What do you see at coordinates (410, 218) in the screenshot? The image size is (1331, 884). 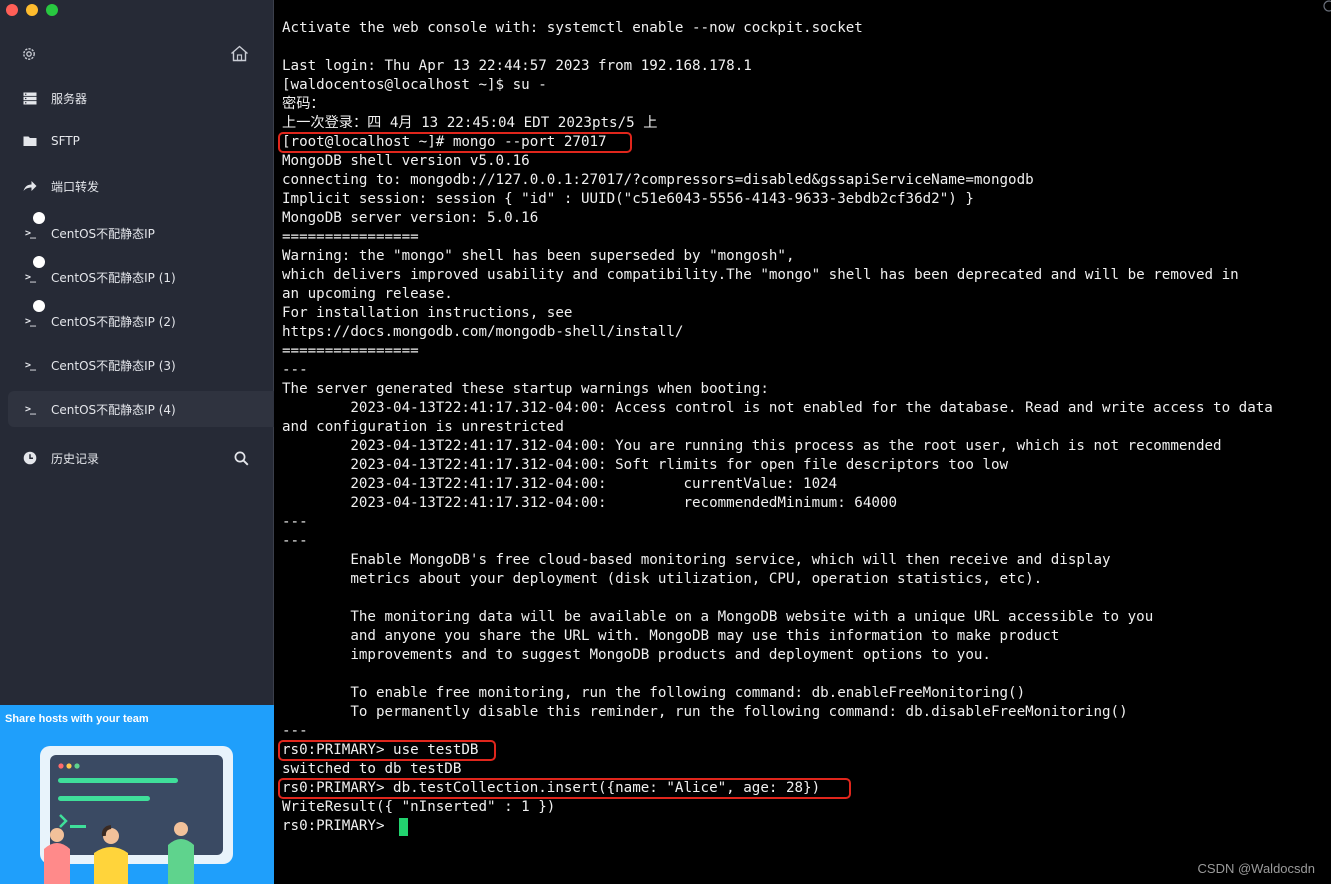 I see `terminal-line: MongoDB server version: 5.0.16` at bounding box center [410, 218].